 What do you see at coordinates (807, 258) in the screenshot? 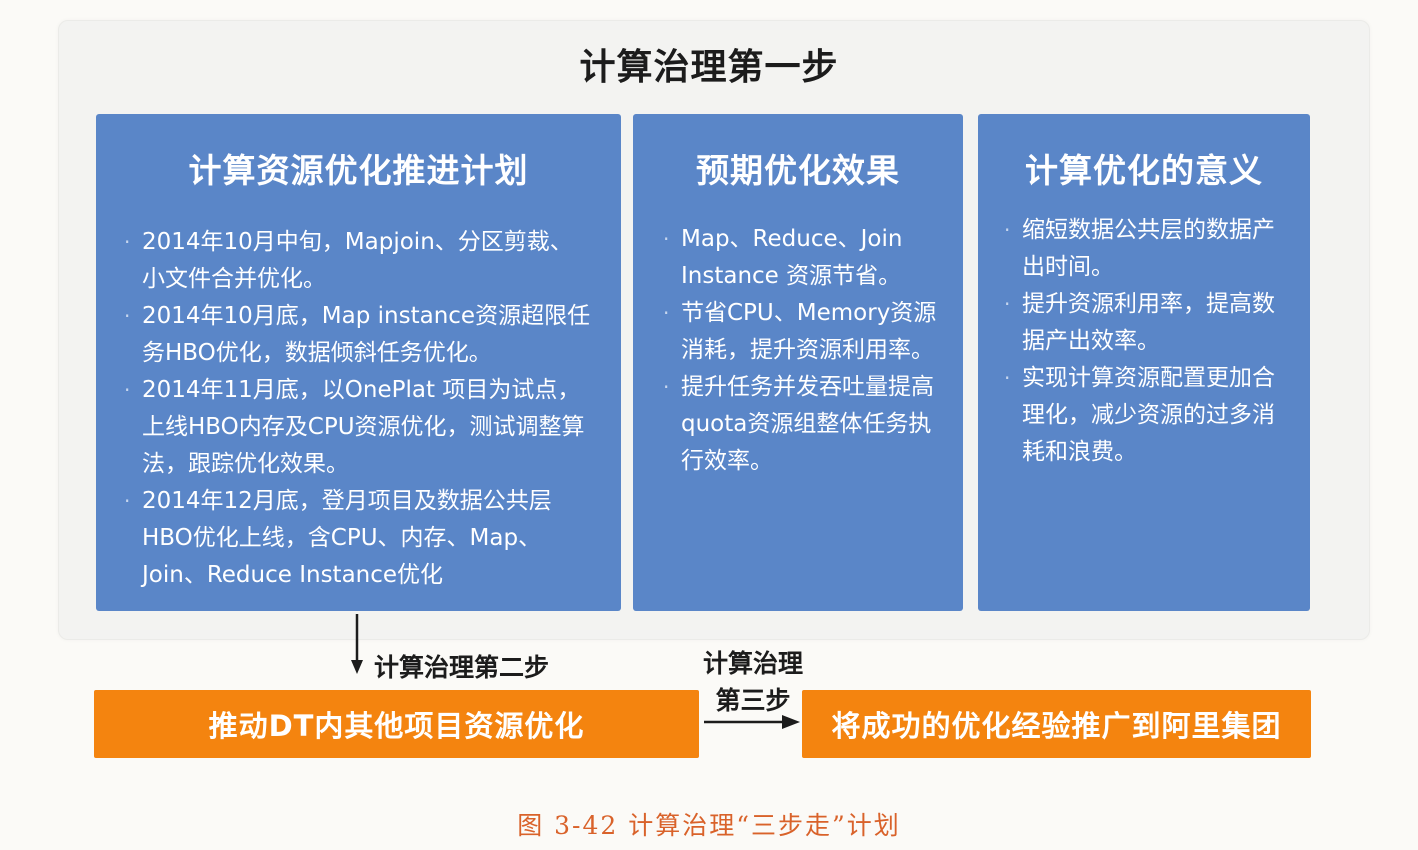
I see `list-item: Map、Reduce、Join Instance 资源节省。` at bounding box center [807, 258].